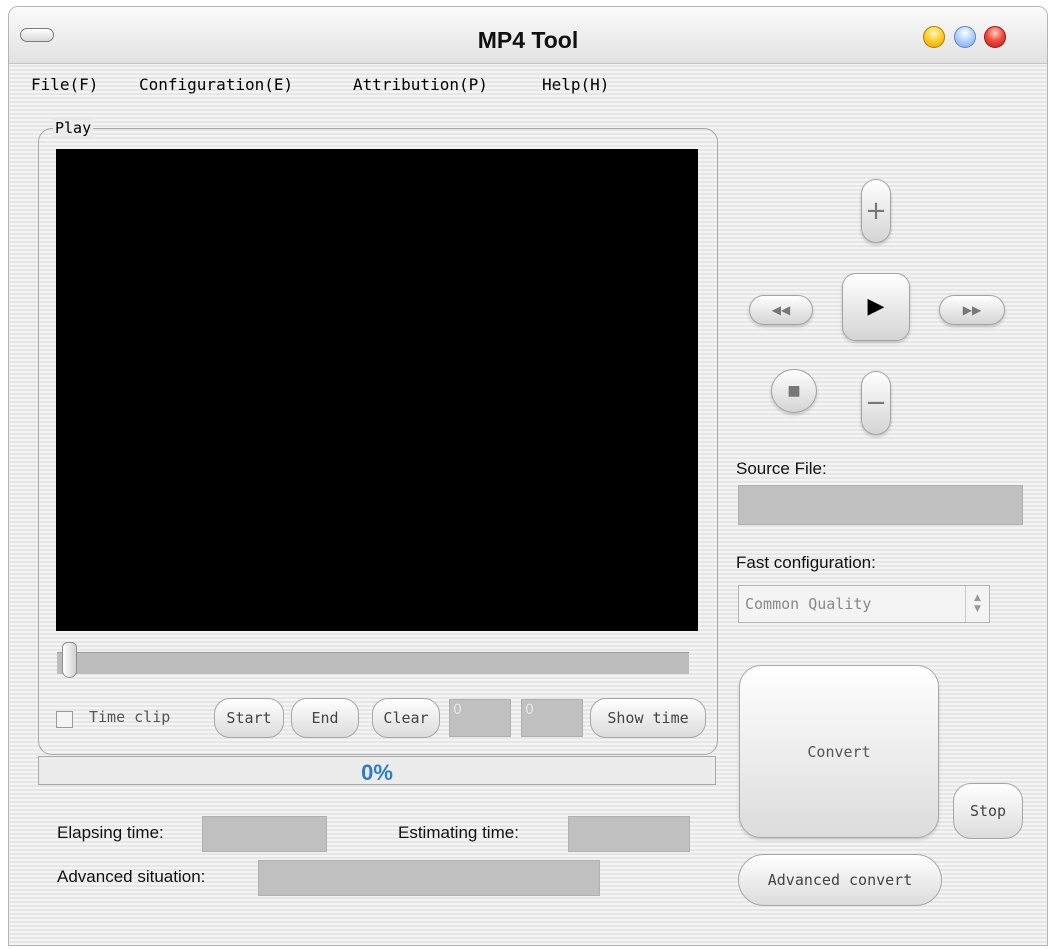 The image size is (1051, 949). I want to click on volume-up-button: +, so click(876, 211).